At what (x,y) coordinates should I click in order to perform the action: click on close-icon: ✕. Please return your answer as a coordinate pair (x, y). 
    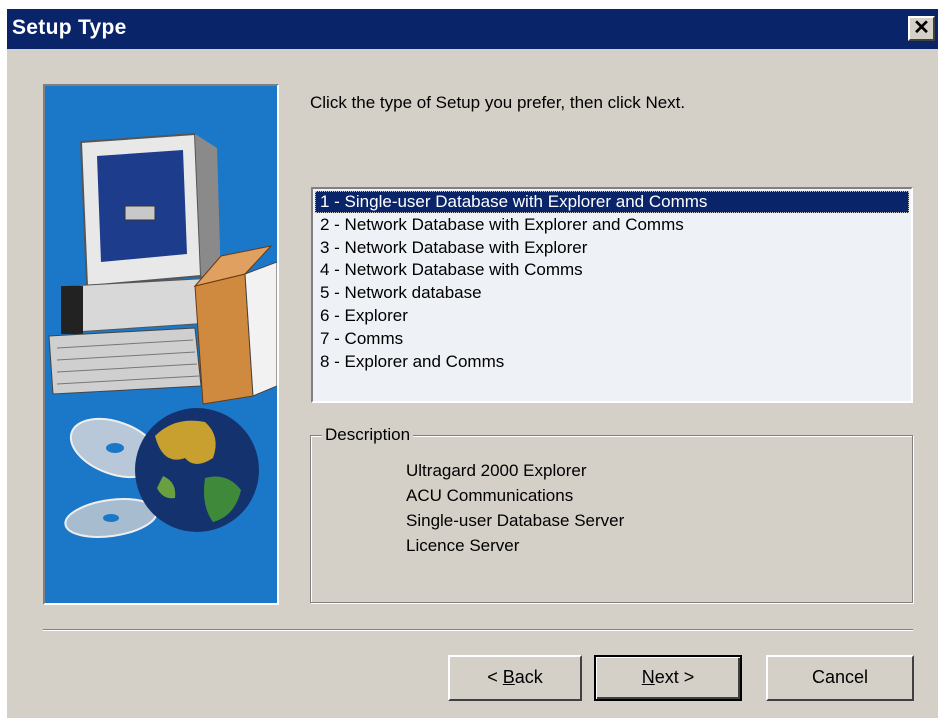
    Looking at the image, I should click on (921, 28).